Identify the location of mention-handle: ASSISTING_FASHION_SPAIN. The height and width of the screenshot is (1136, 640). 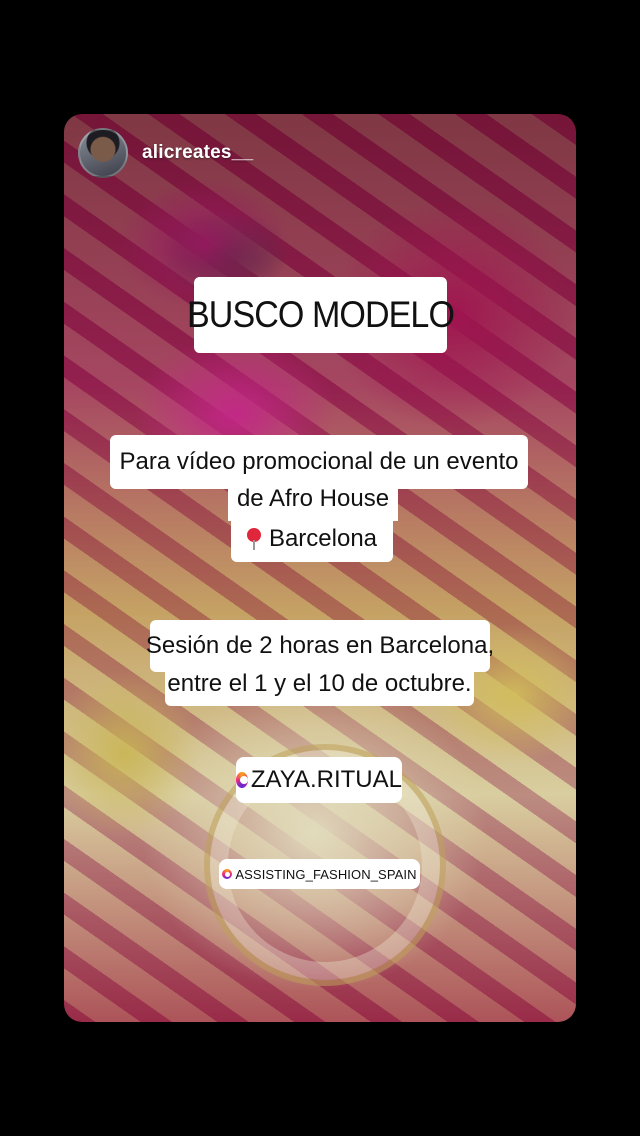
(326, 874).